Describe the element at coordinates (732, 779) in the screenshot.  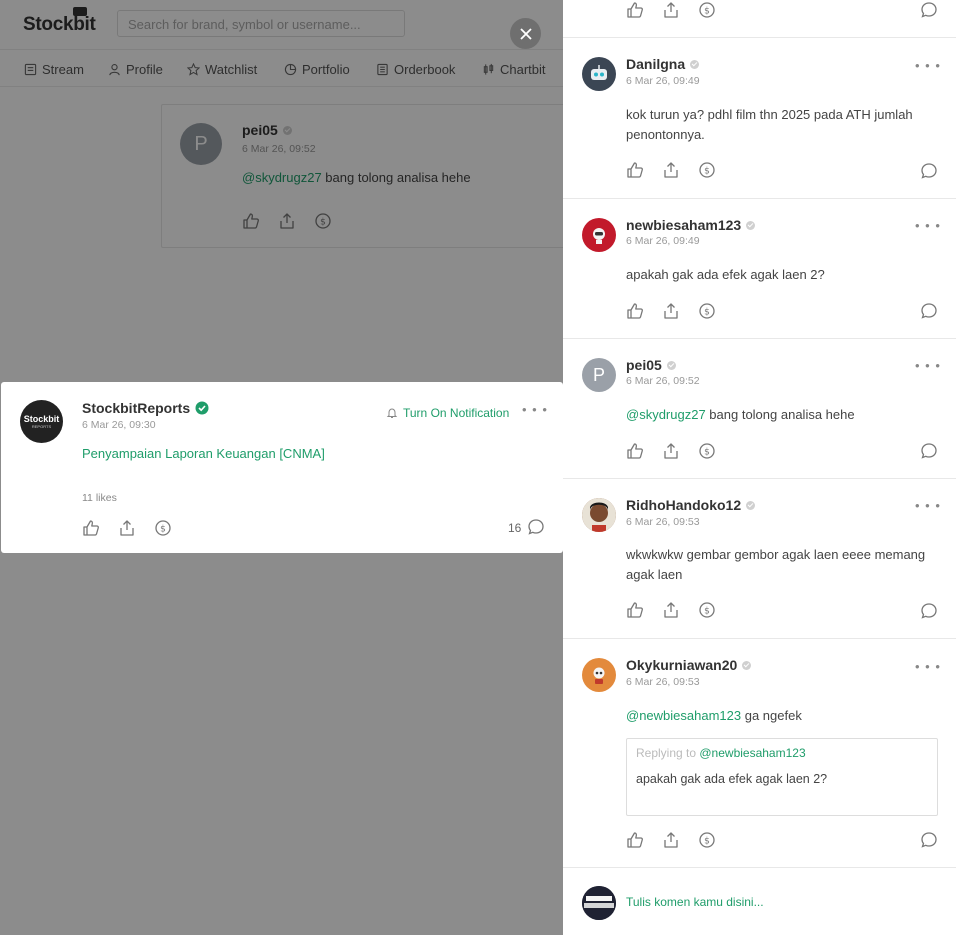
I see `quoted-text: apakah gak ada efek agak laen 2?` at that location.